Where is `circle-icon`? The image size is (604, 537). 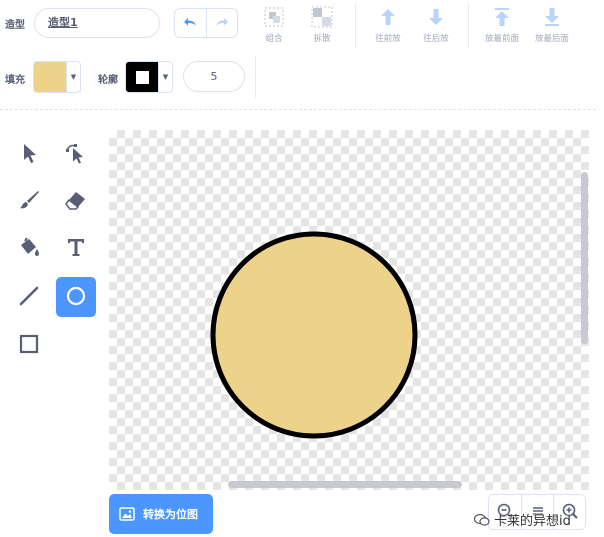
circle-icon is located at coordinates (76, 297).